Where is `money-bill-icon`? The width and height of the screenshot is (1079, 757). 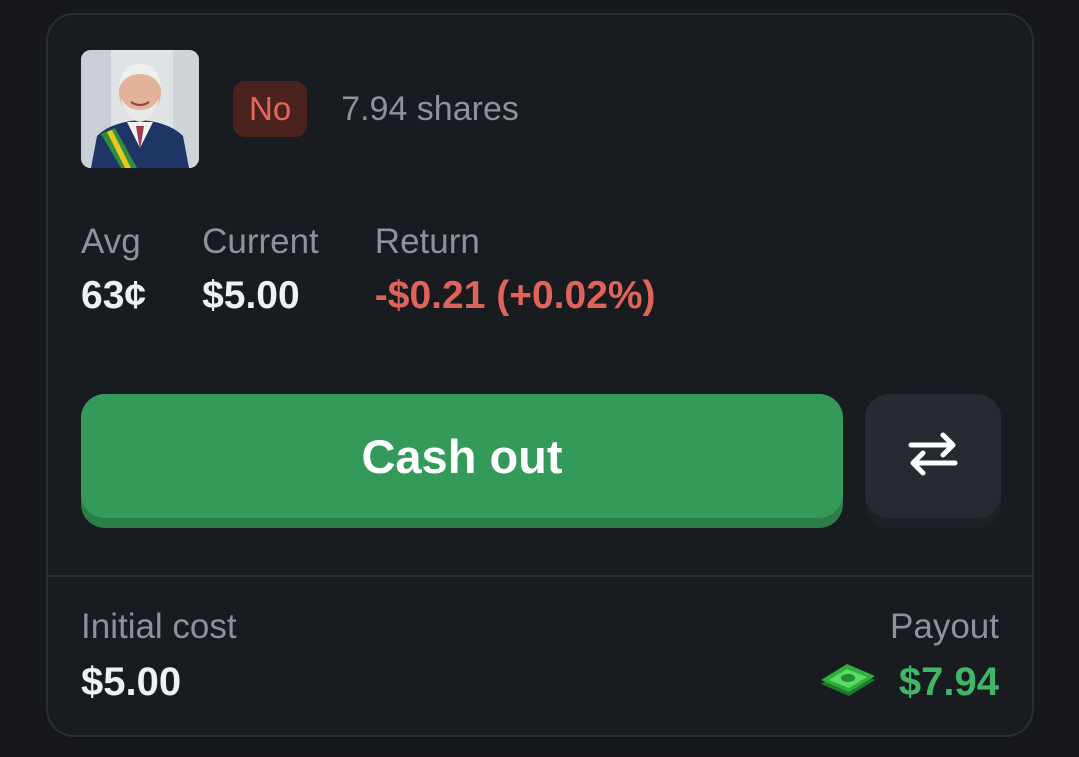
money-bill-icon is located at coordinates (848, 682).